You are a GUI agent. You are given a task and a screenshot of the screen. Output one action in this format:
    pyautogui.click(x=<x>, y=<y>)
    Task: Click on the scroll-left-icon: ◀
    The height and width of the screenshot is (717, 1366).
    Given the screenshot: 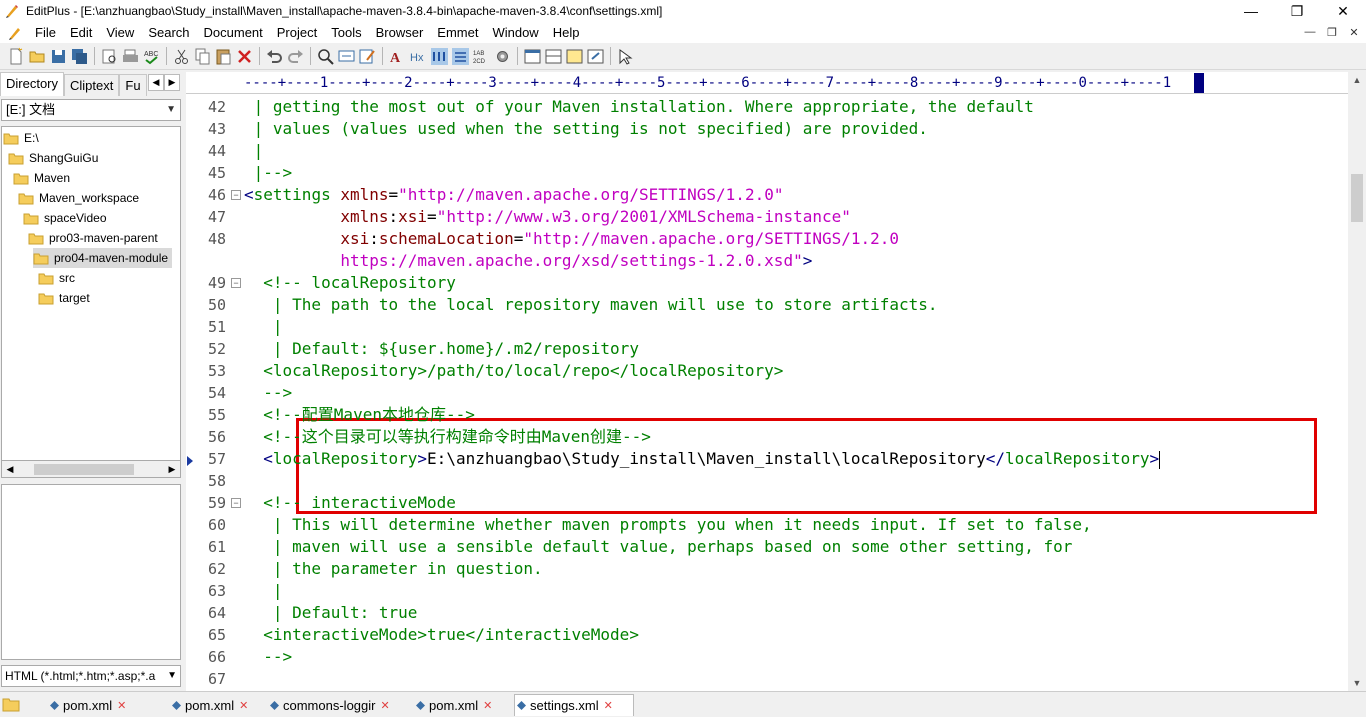 What is the action you would take?
    pyautogui.click(x=10, y=469)
    